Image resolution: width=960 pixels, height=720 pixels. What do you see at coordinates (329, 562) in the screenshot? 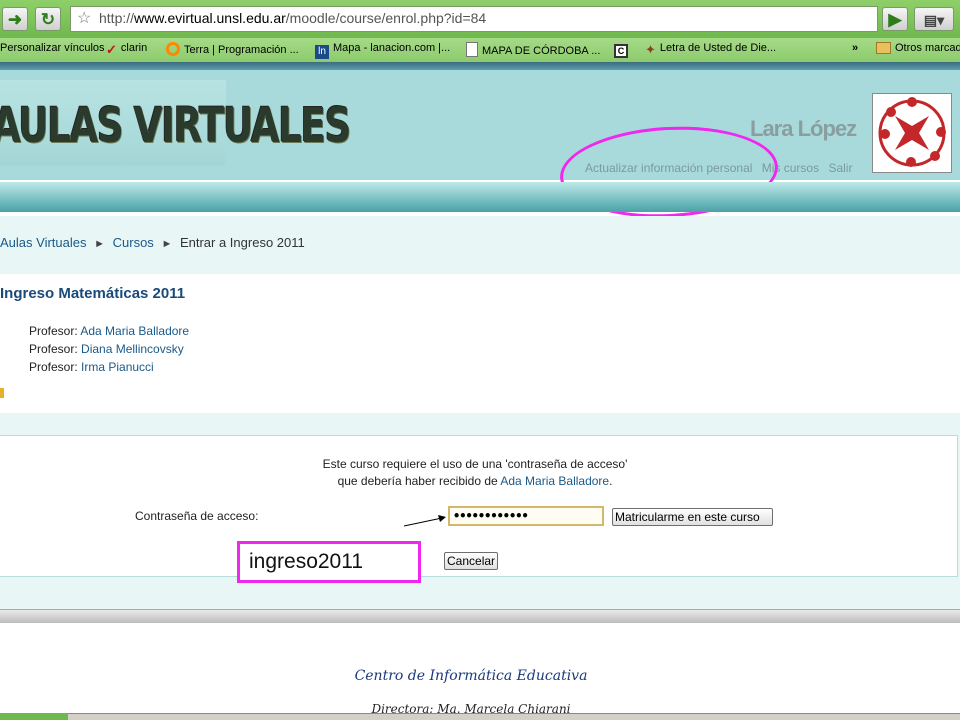
I see `password-hint-annotation: ingreso2011` at bounding box center [329, 562].